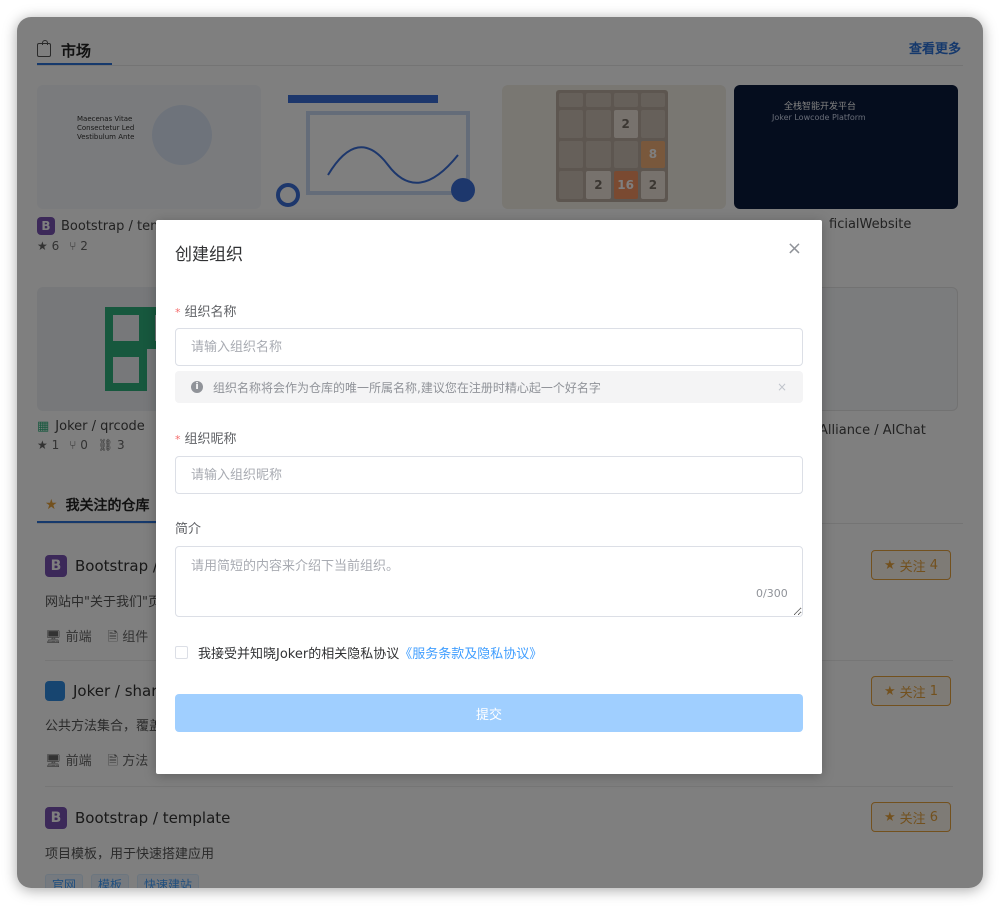  I want to click on close-icon: ×, so click(794, 248).